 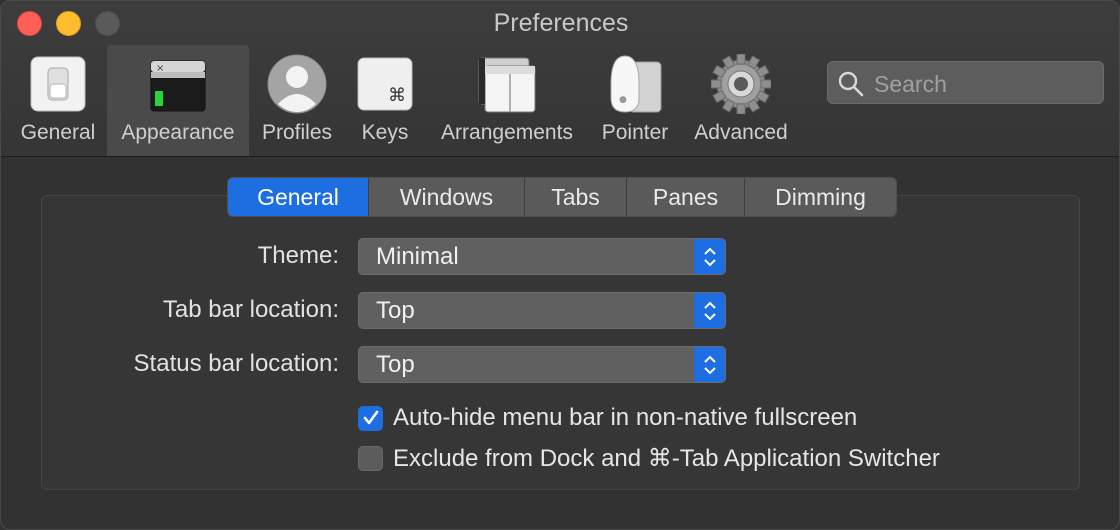 What do you see at coordinates (58, 132) in the screenshot?
I see `toolbar-label-general: General` at bounding box center [58, 132].